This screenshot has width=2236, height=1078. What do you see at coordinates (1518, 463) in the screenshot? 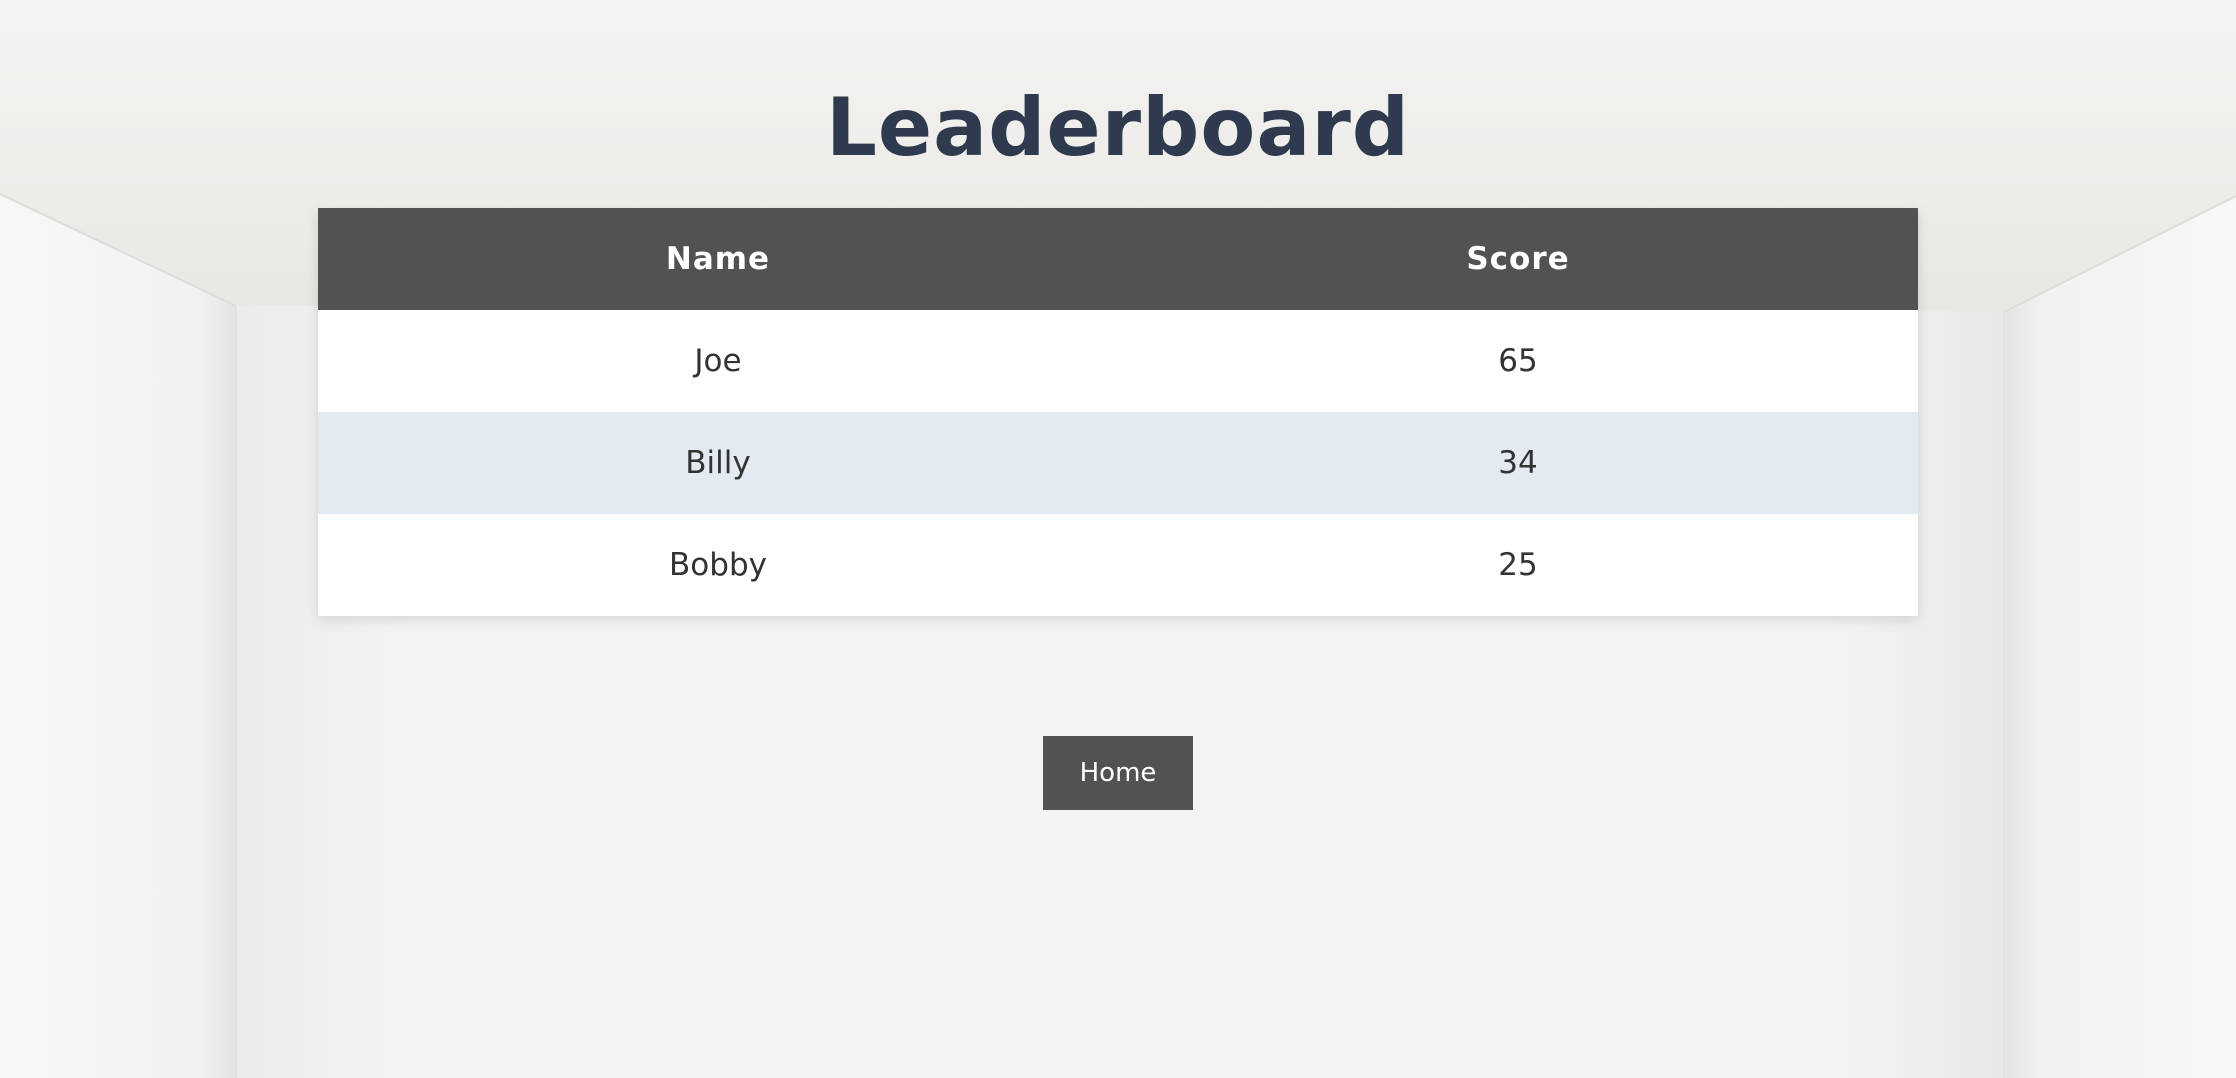
I see `player-score-cell: 34` at bounding box center [1518, 463].